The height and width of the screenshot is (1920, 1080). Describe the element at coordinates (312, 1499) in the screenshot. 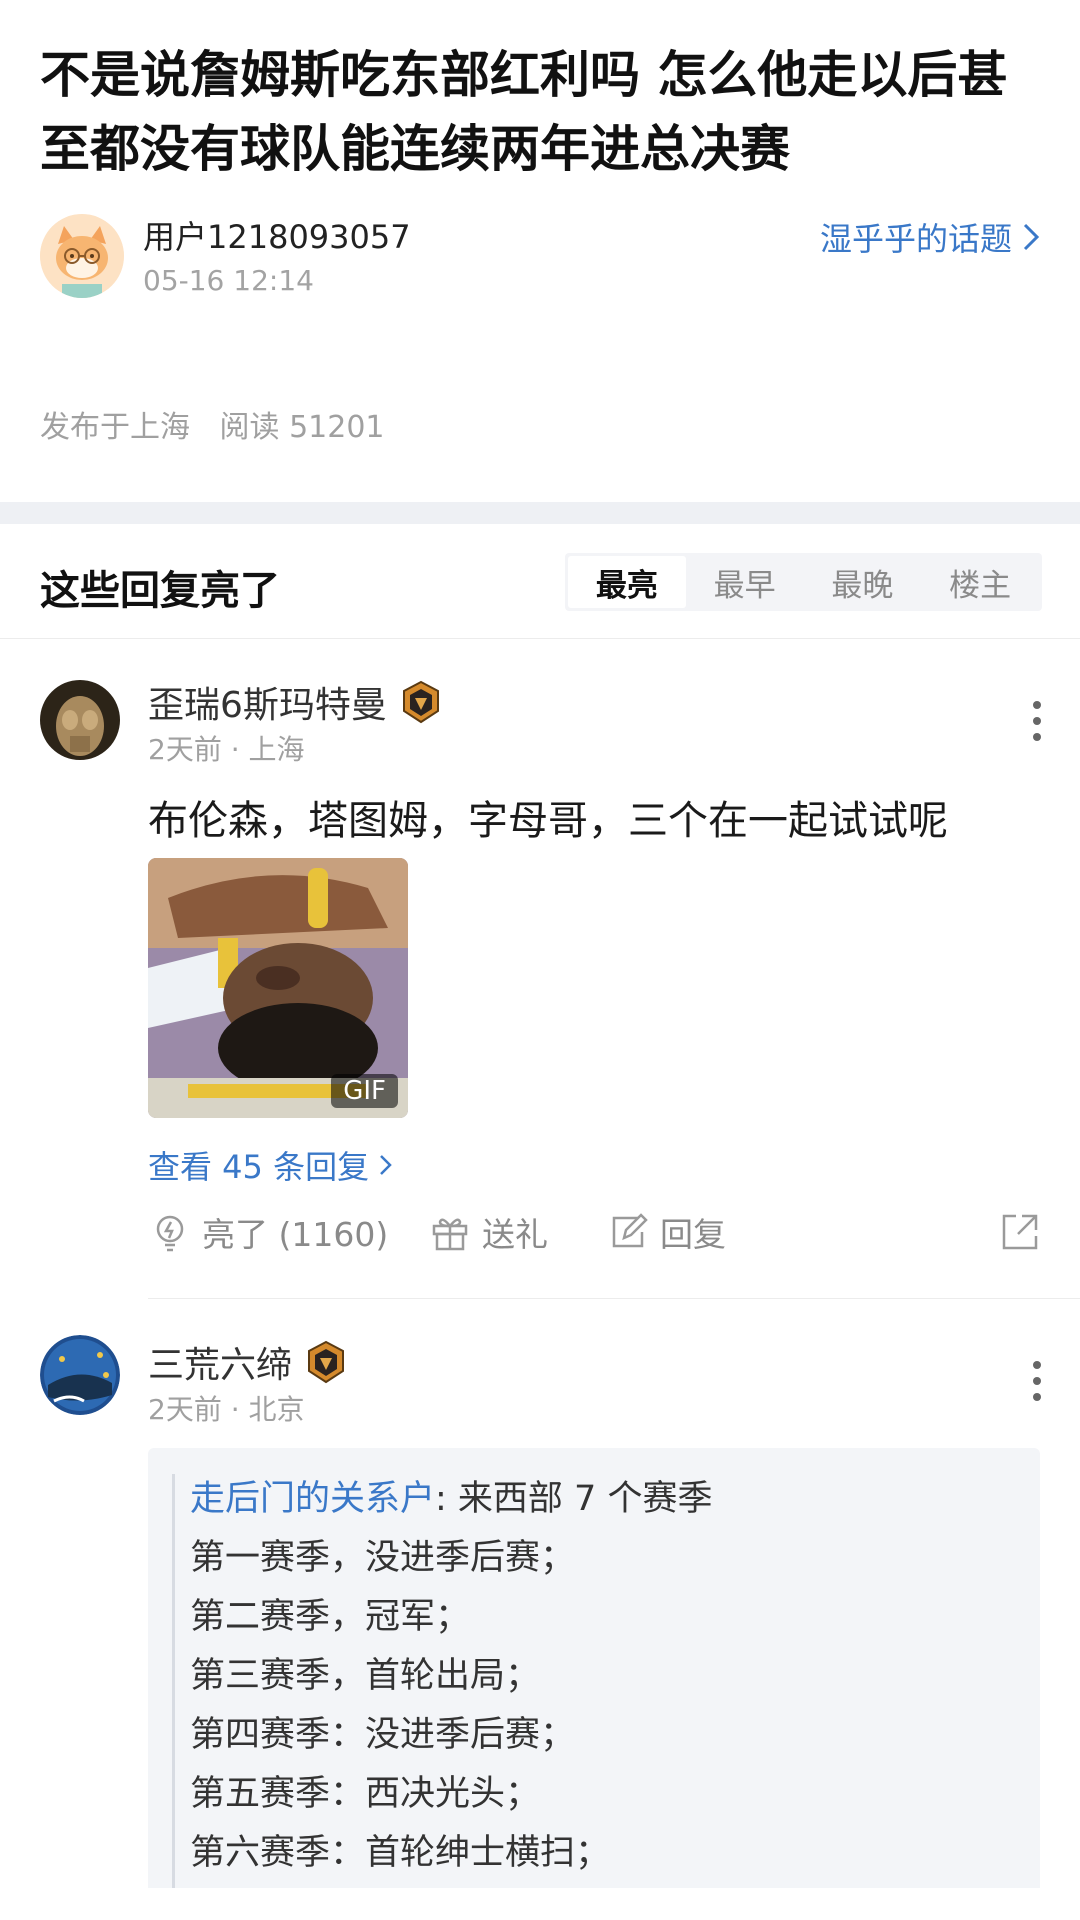

I see `quote-username: 走后门的关系户` at that location.